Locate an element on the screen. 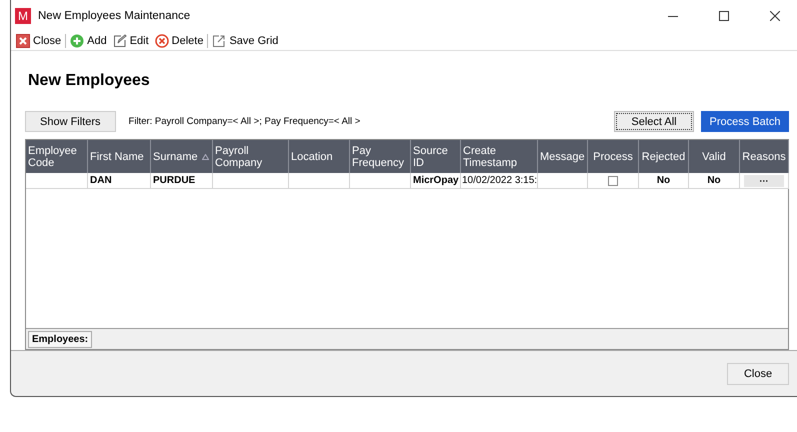  column-header: Employee Code is located at coordinates (57, 156).